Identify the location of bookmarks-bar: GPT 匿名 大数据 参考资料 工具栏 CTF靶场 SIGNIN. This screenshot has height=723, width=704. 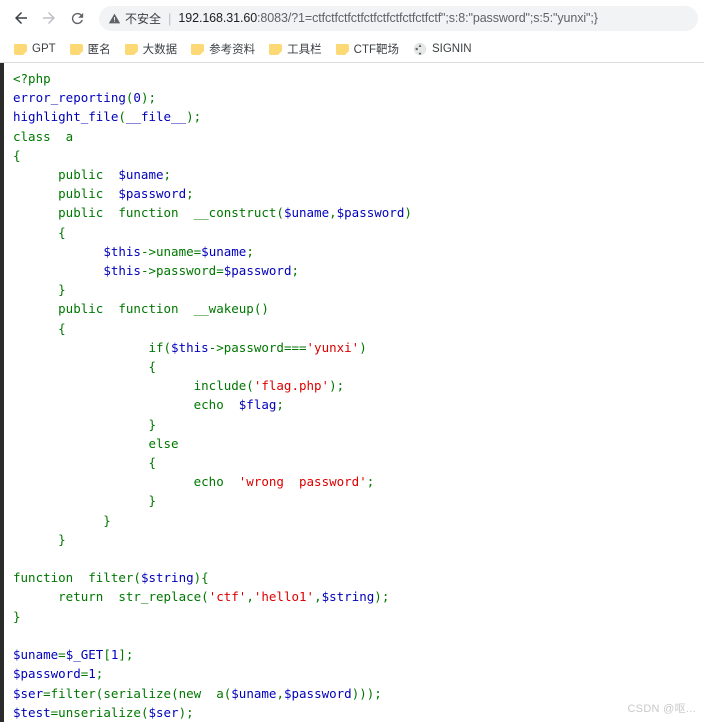
(352, 49).